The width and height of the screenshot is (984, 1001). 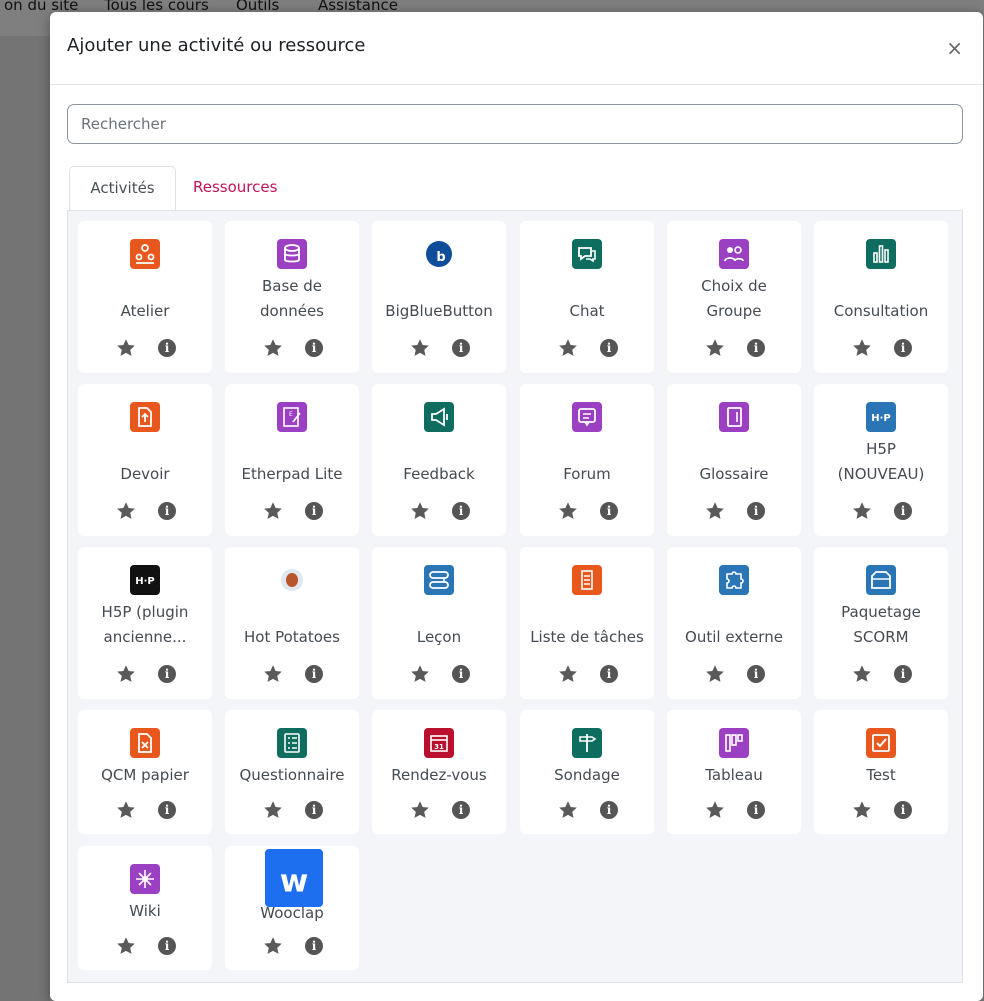 What do you see at coordinates (587, 297) in the screenshot?
I see `activity-tile: Chat i` at bounding box center [587, 297].